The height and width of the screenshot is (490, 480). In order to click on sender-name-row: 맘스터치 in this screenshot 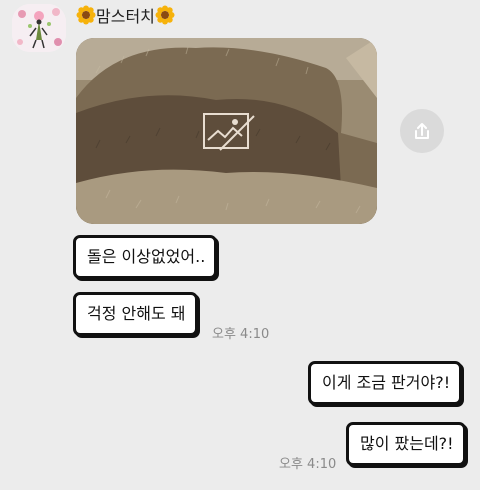, I will do `click(125, 15)`.